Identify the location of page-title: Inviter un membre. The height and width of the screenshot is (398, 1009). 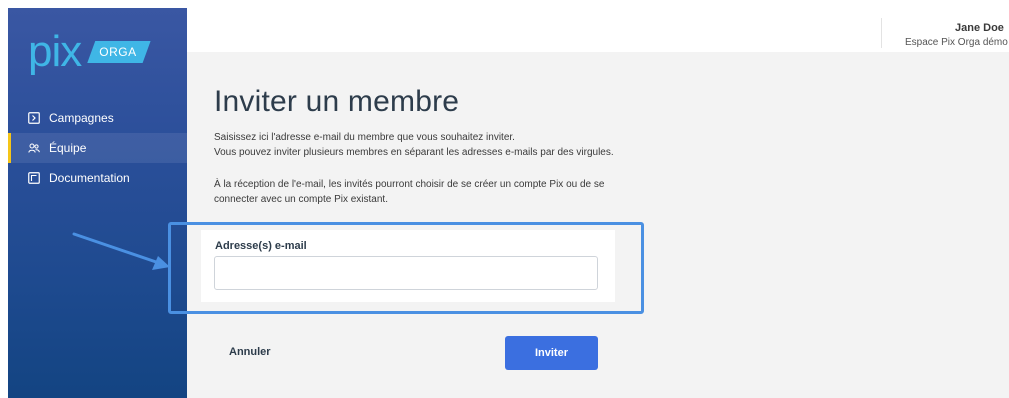
(337, 101).